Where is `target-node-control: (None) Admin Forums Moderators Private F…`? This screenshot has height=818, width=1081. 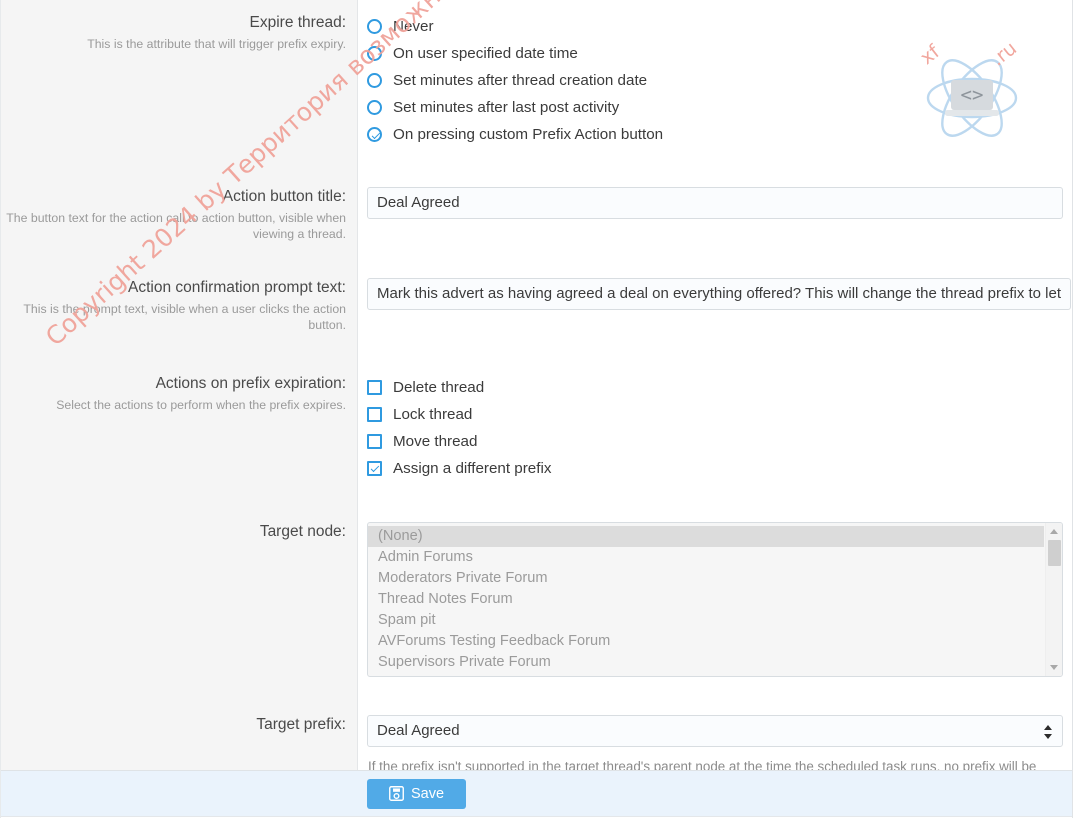
target-node-control: (None) Admin Forums Moderators Private F… is located at coordinates (715, 599).